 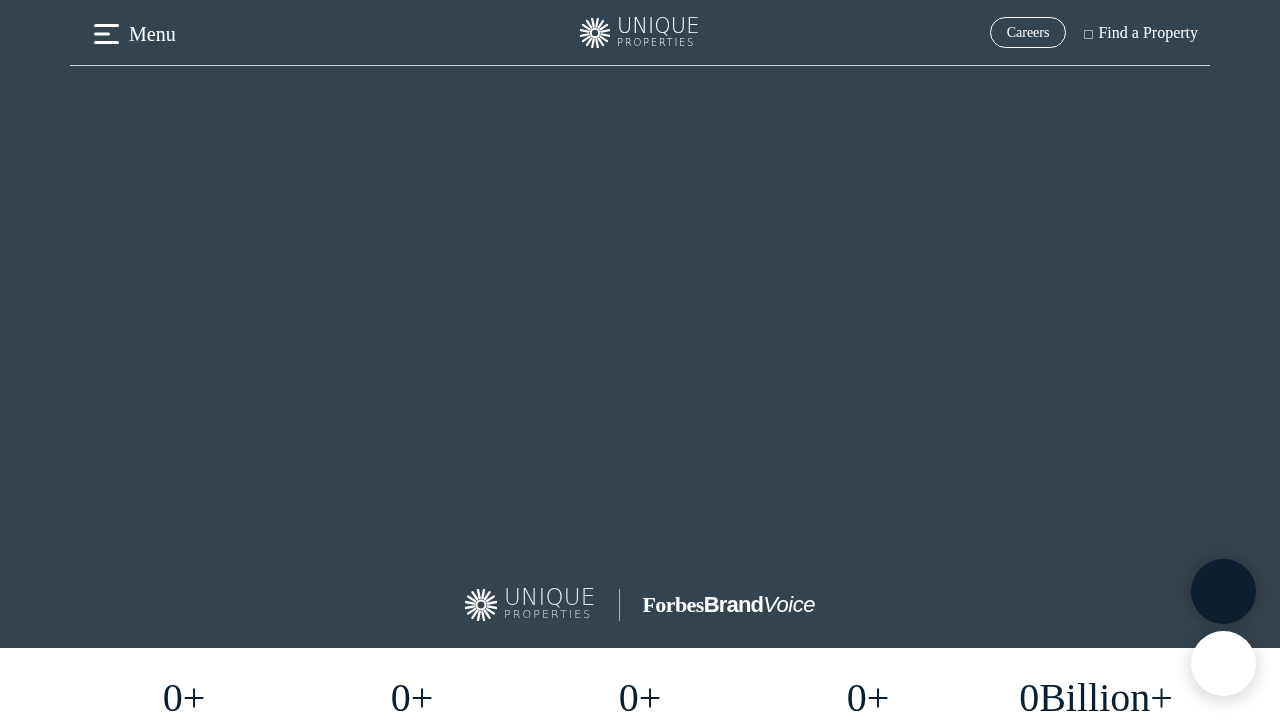 What do you see at coordinates (106, 33) in the screenshot?
I see `menu-icon` at bounding box center [106, 33].